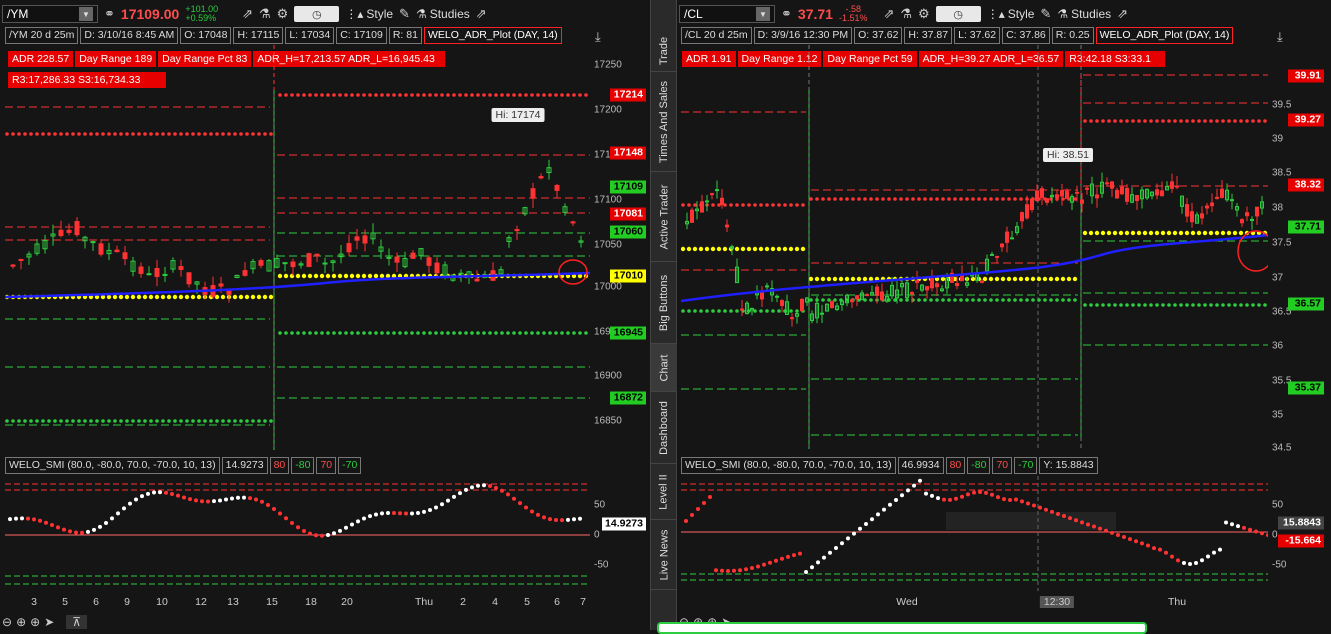  Describe the element at coordinates (902, 628) in the screenshot. I see `popup-window` at that location.